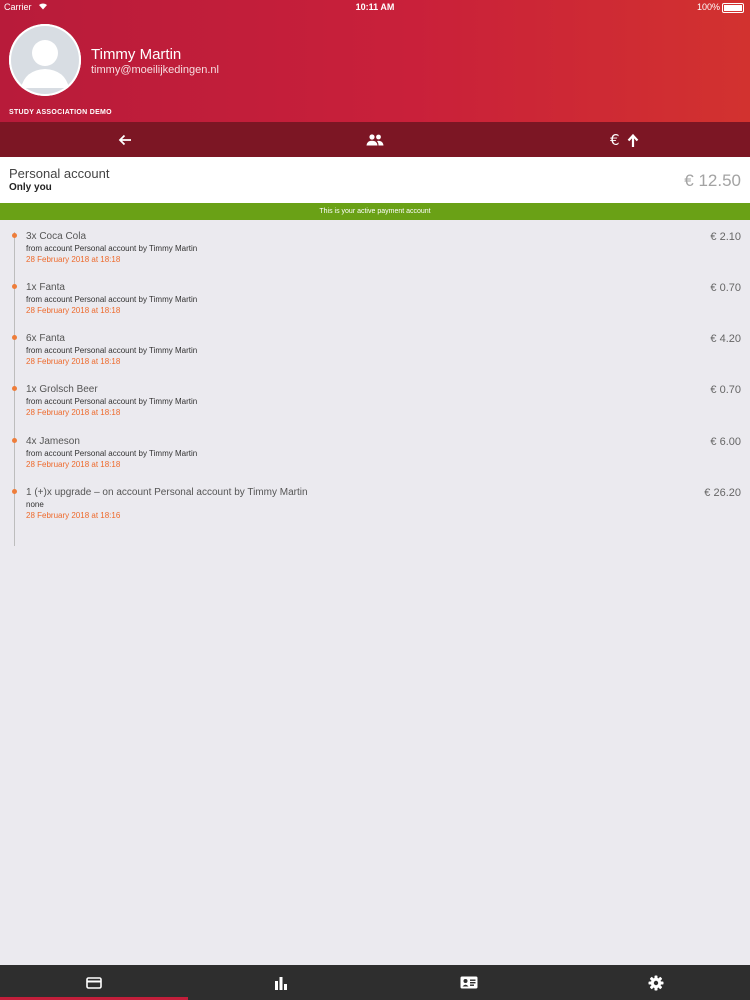 The height and width of the screenshot is (1000, 750). I want to click on transaction-description: none, so click(35, 504).